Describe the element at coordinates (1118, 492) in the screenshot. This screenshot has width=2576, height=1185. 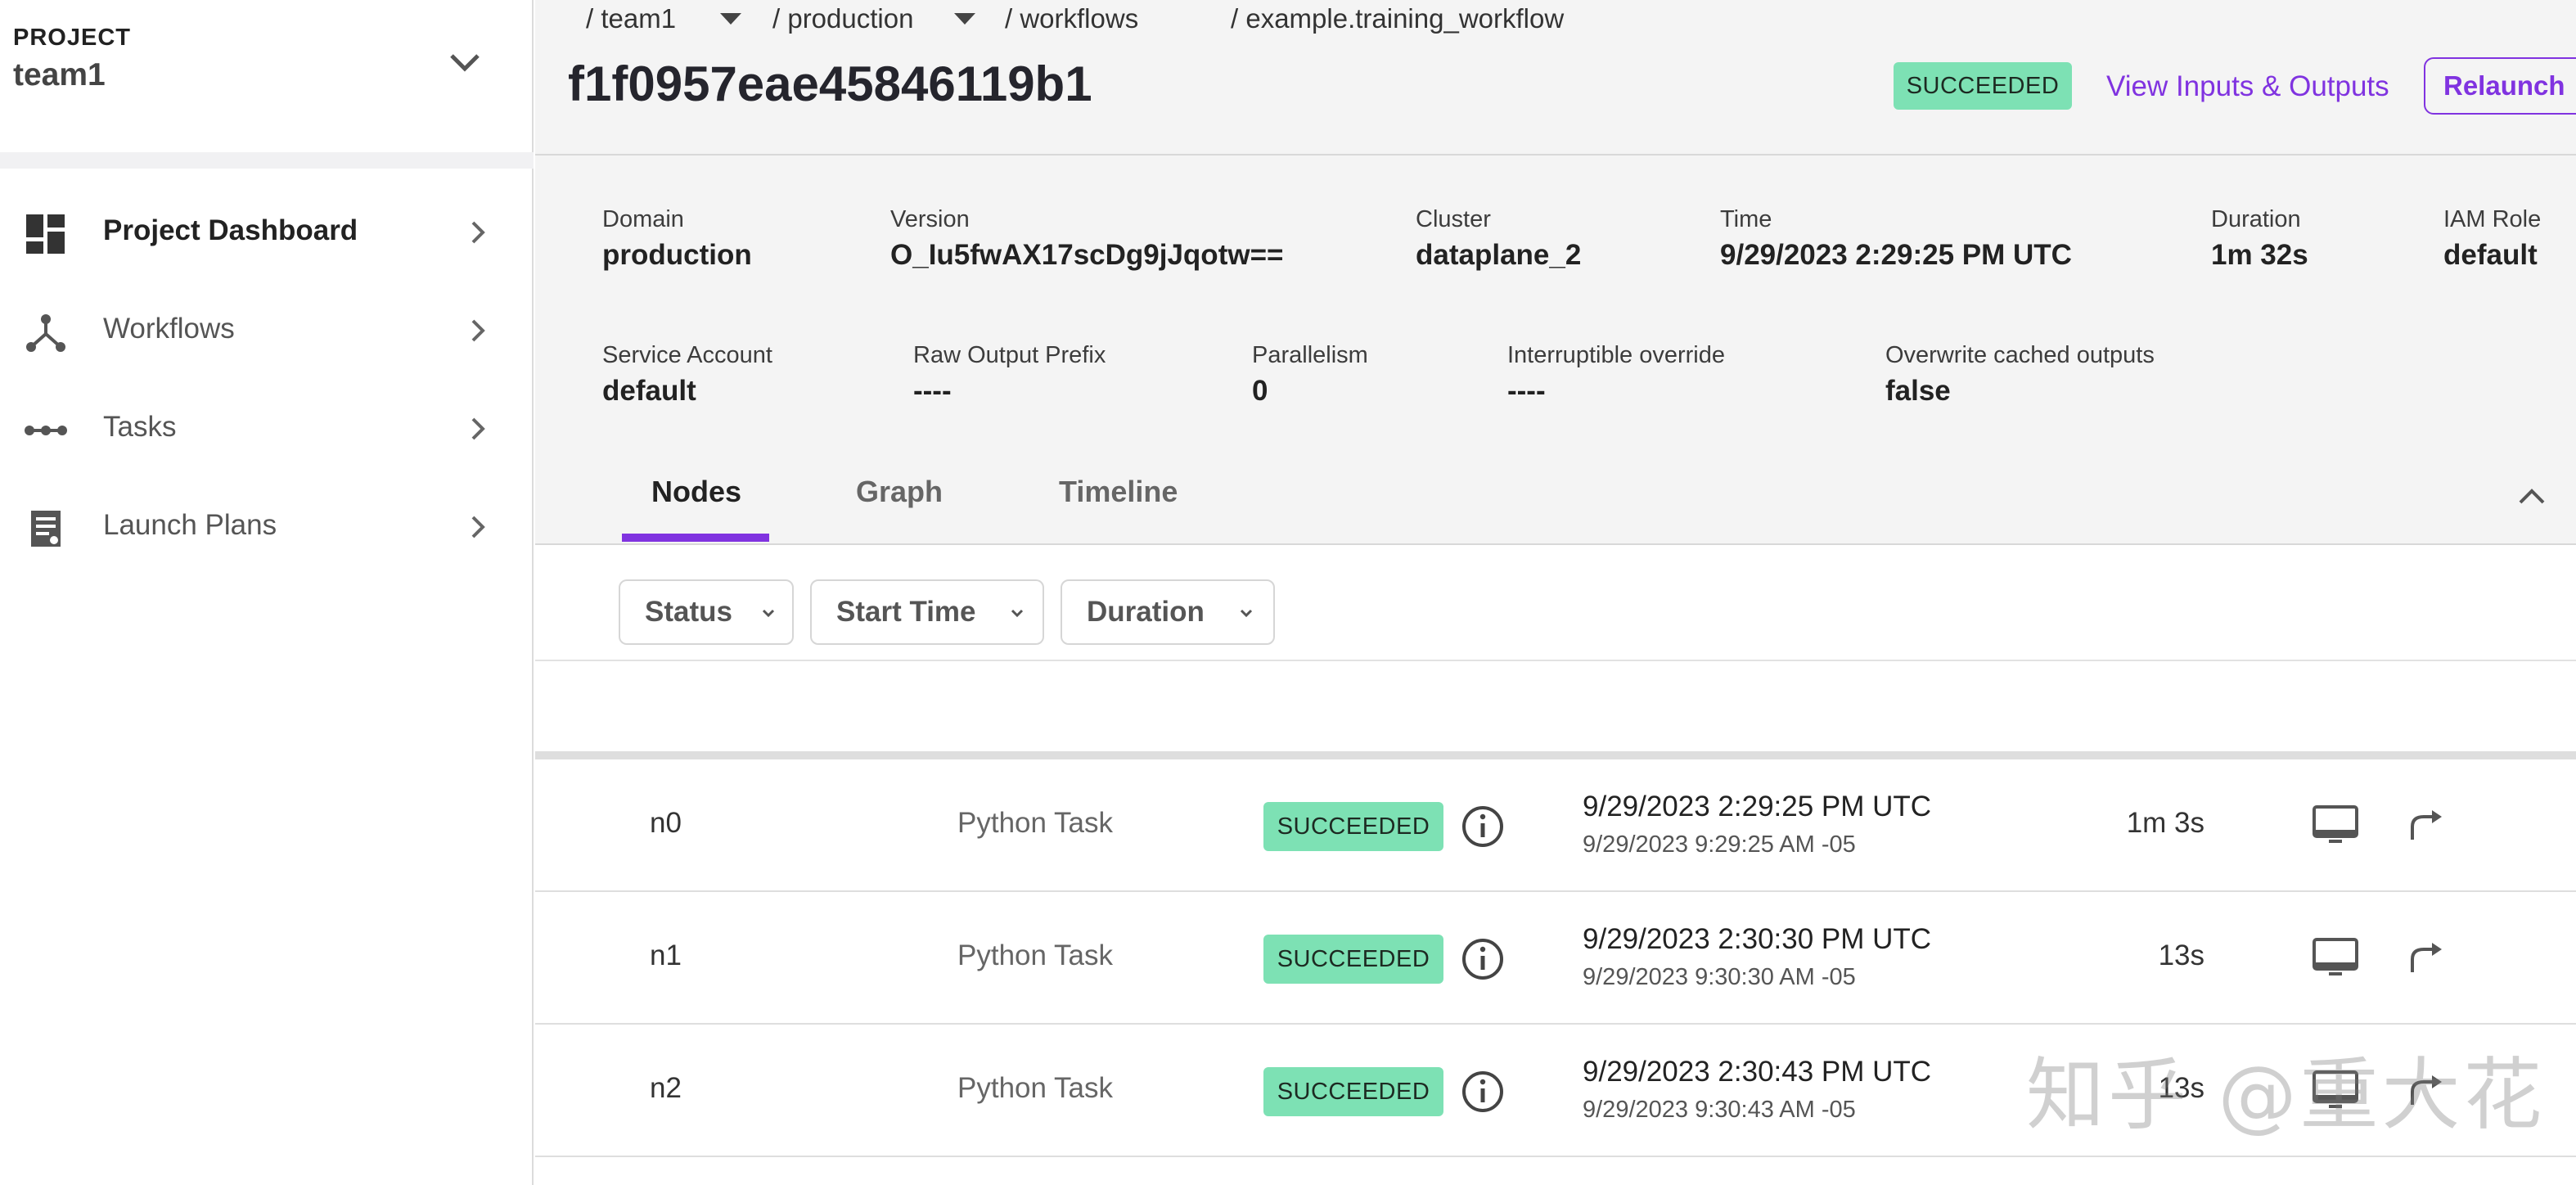
I see `tab-timeline: Timeline` at that location.